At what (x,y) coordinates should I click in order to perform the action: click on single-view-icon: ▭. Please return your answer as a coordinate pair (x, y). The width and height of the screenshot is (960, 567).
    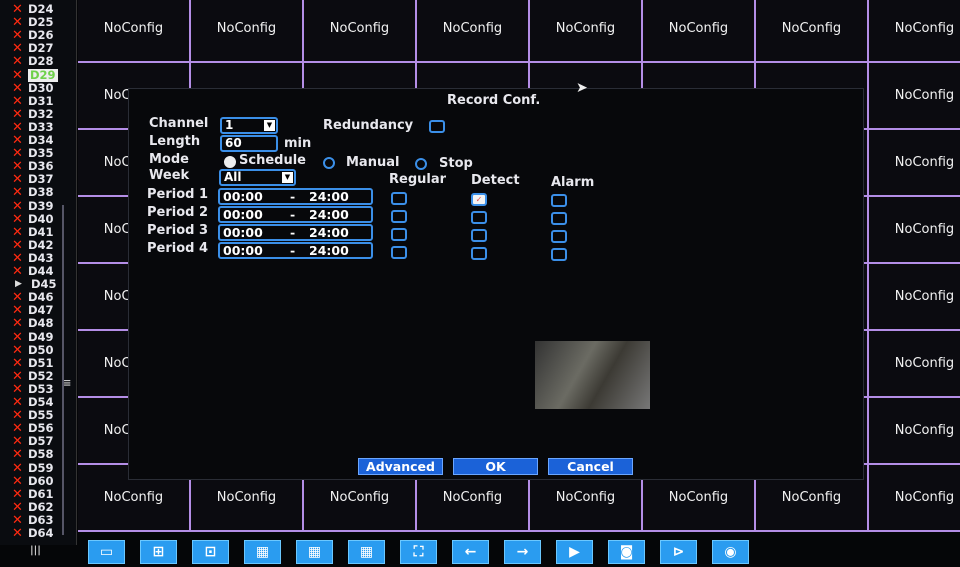
    Looking at the image, I should click on (106, 551).